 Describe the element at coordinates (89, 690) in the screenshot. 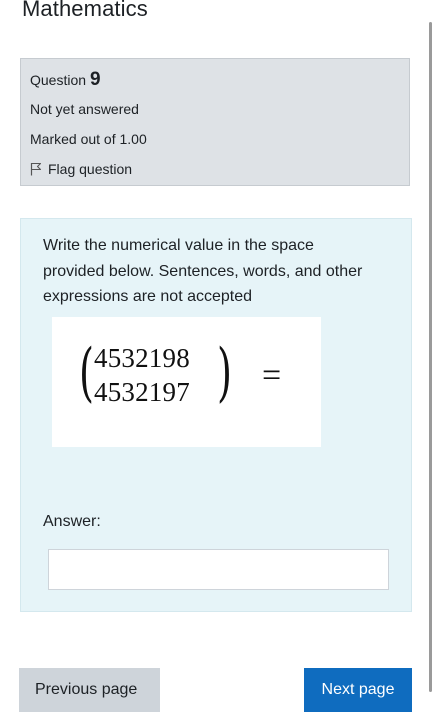

I see `previous-page-button: Previous page` at that location.